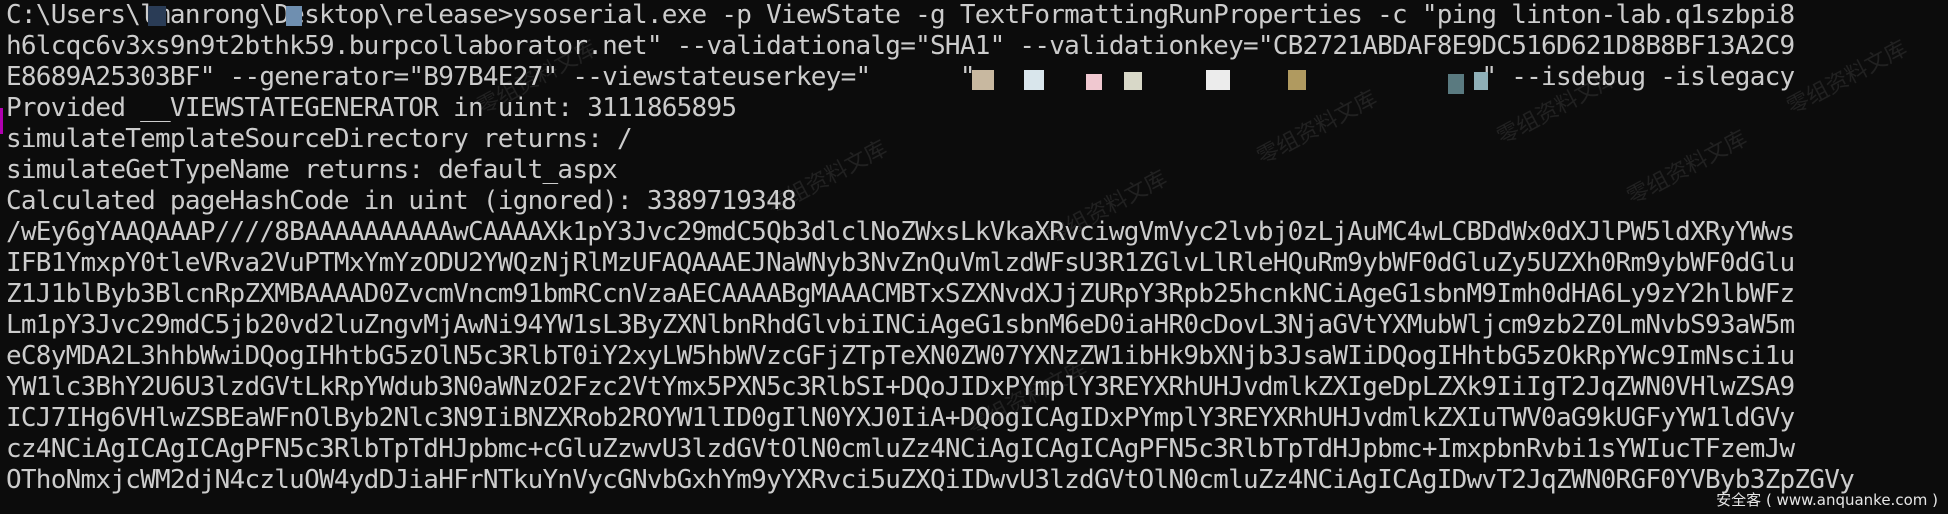  Describe the element at coordinates (1827, 500) in the screenshot. I see `site-watermark-badge: 安全客 ( www.anquanke.com )` at that location.